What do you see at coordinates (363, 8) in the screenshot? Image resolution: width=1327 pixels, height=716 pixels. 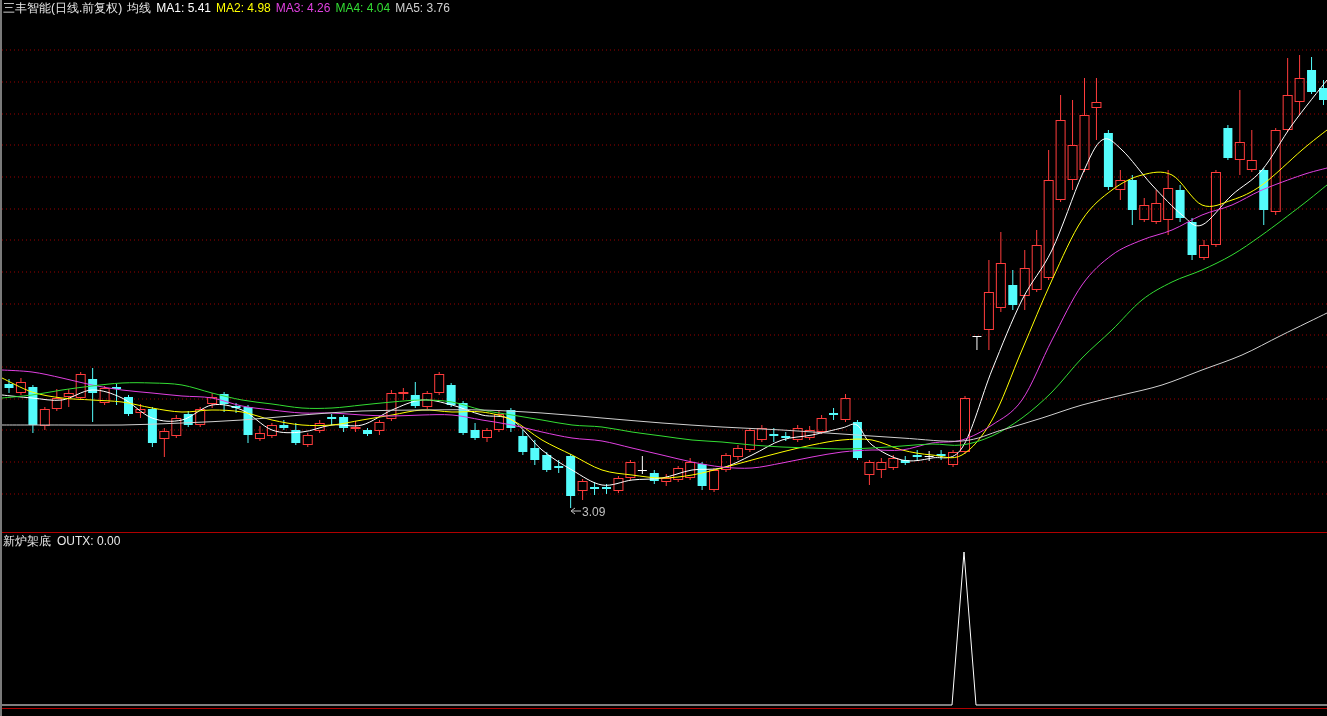 I see `moving-average-value: MA4: 4.04` at bounding box center [363, 8].